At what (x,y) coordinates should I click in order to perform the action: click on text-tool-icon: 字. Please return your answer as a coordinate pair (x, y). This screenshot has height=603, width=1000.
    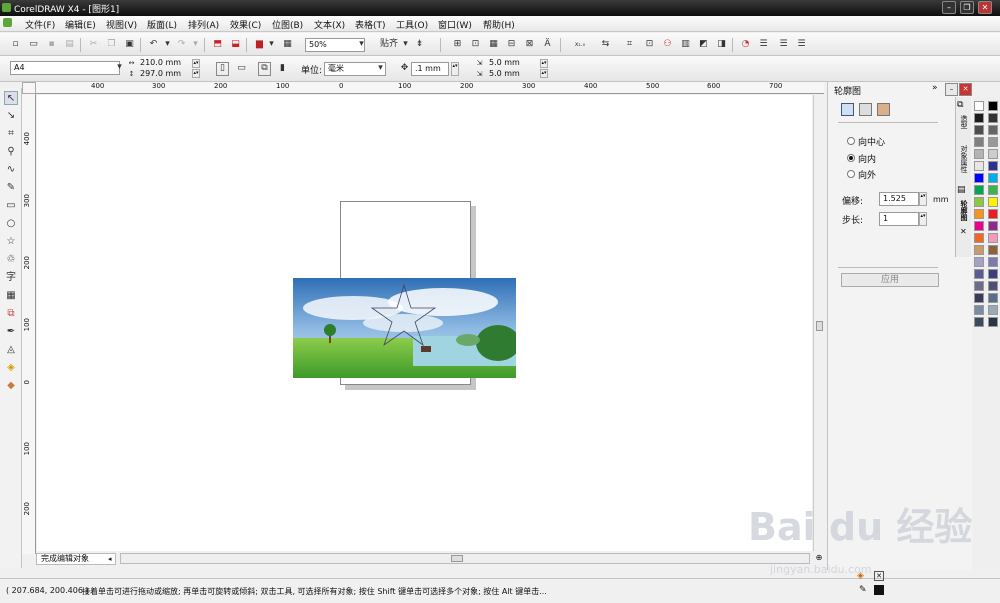
    Looking at the image, I should click on (11, 278).